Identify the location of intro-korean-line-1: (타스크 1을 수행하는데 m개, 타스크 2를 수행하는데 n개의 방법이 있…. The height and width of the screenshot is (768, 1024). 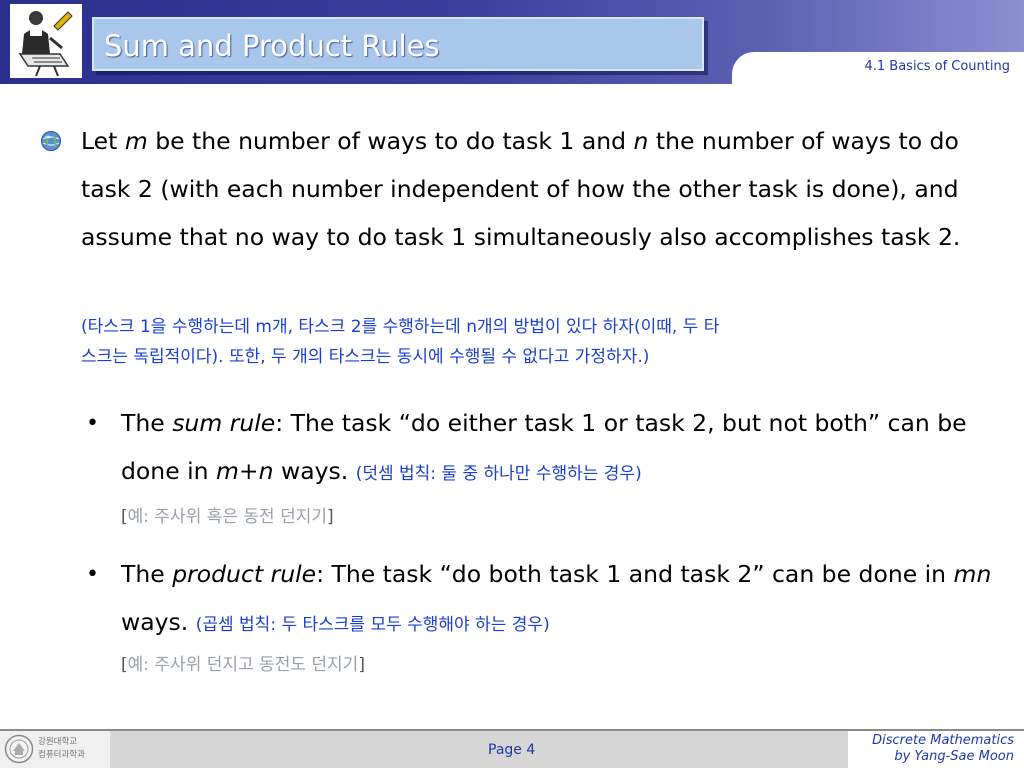
(400, 327).